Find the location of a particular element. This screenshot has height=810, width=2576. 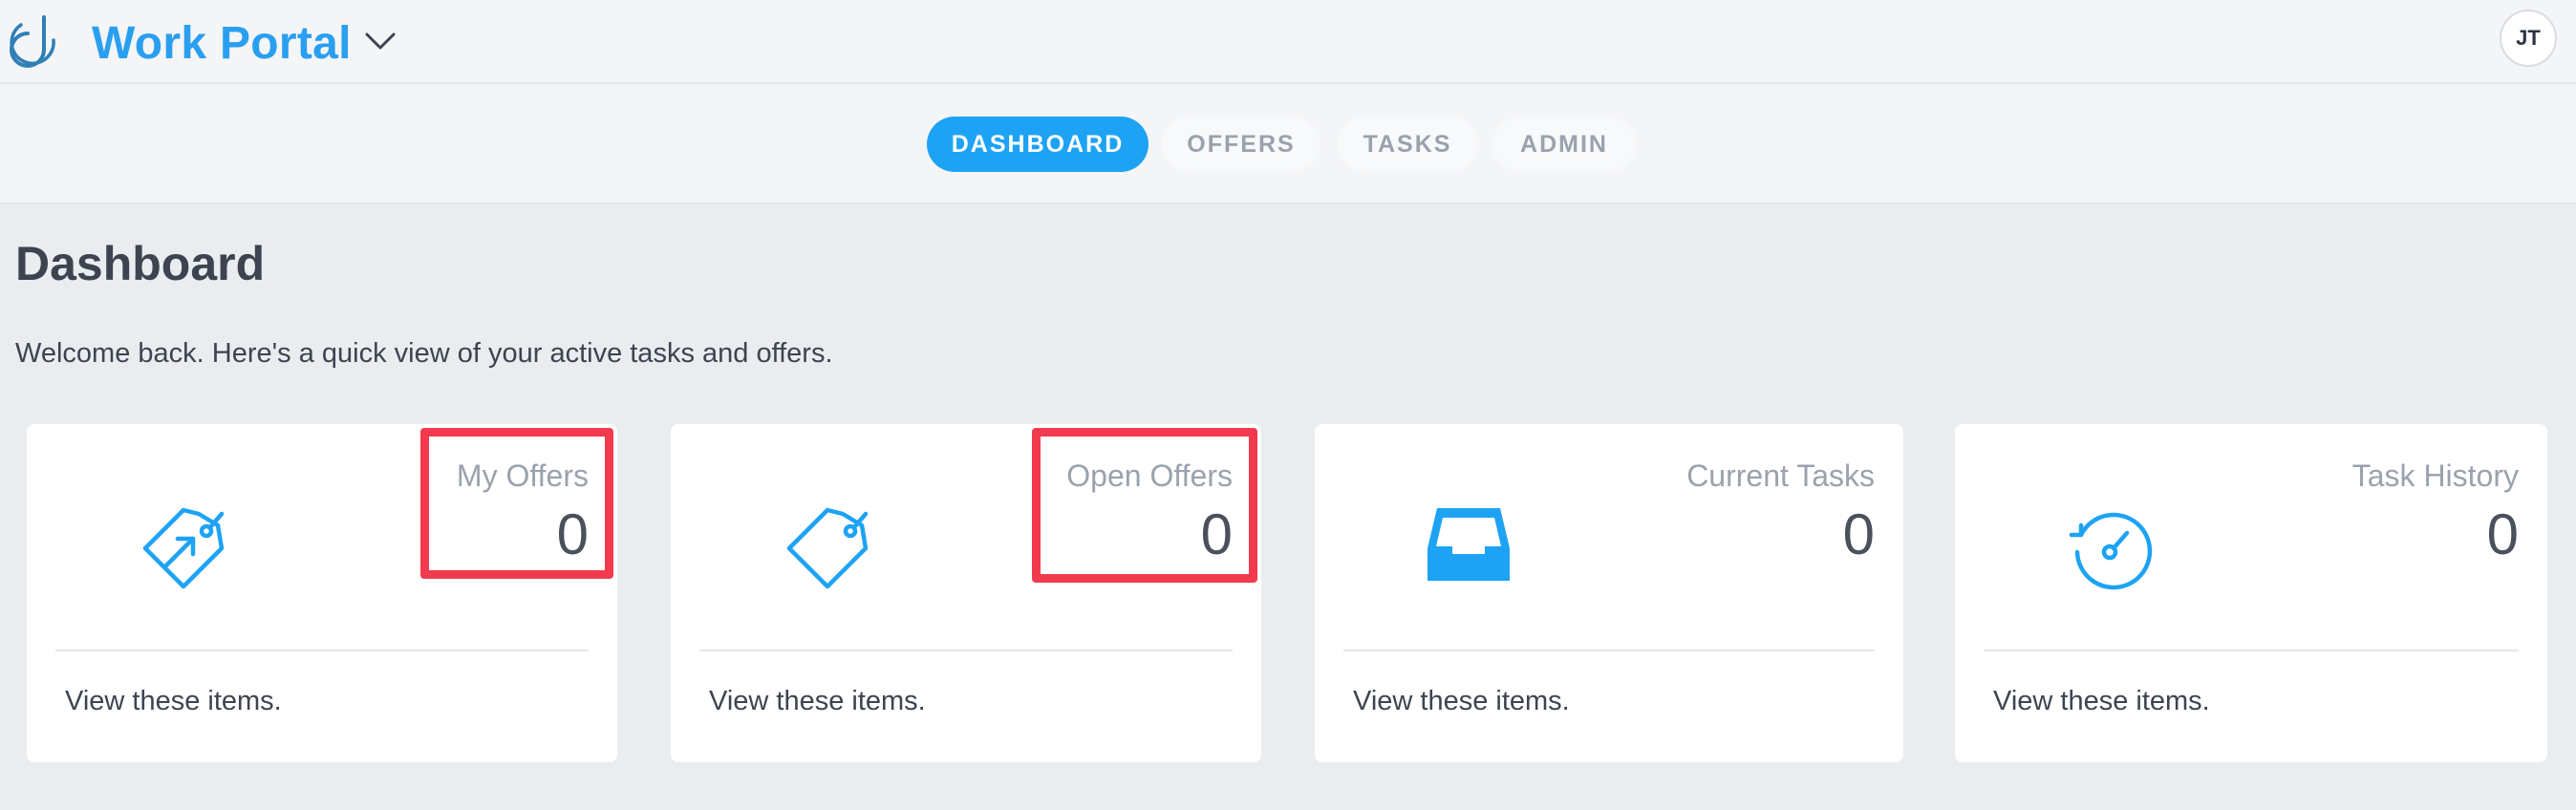

app-title: Work Portal is located at coordinates (222, 44).